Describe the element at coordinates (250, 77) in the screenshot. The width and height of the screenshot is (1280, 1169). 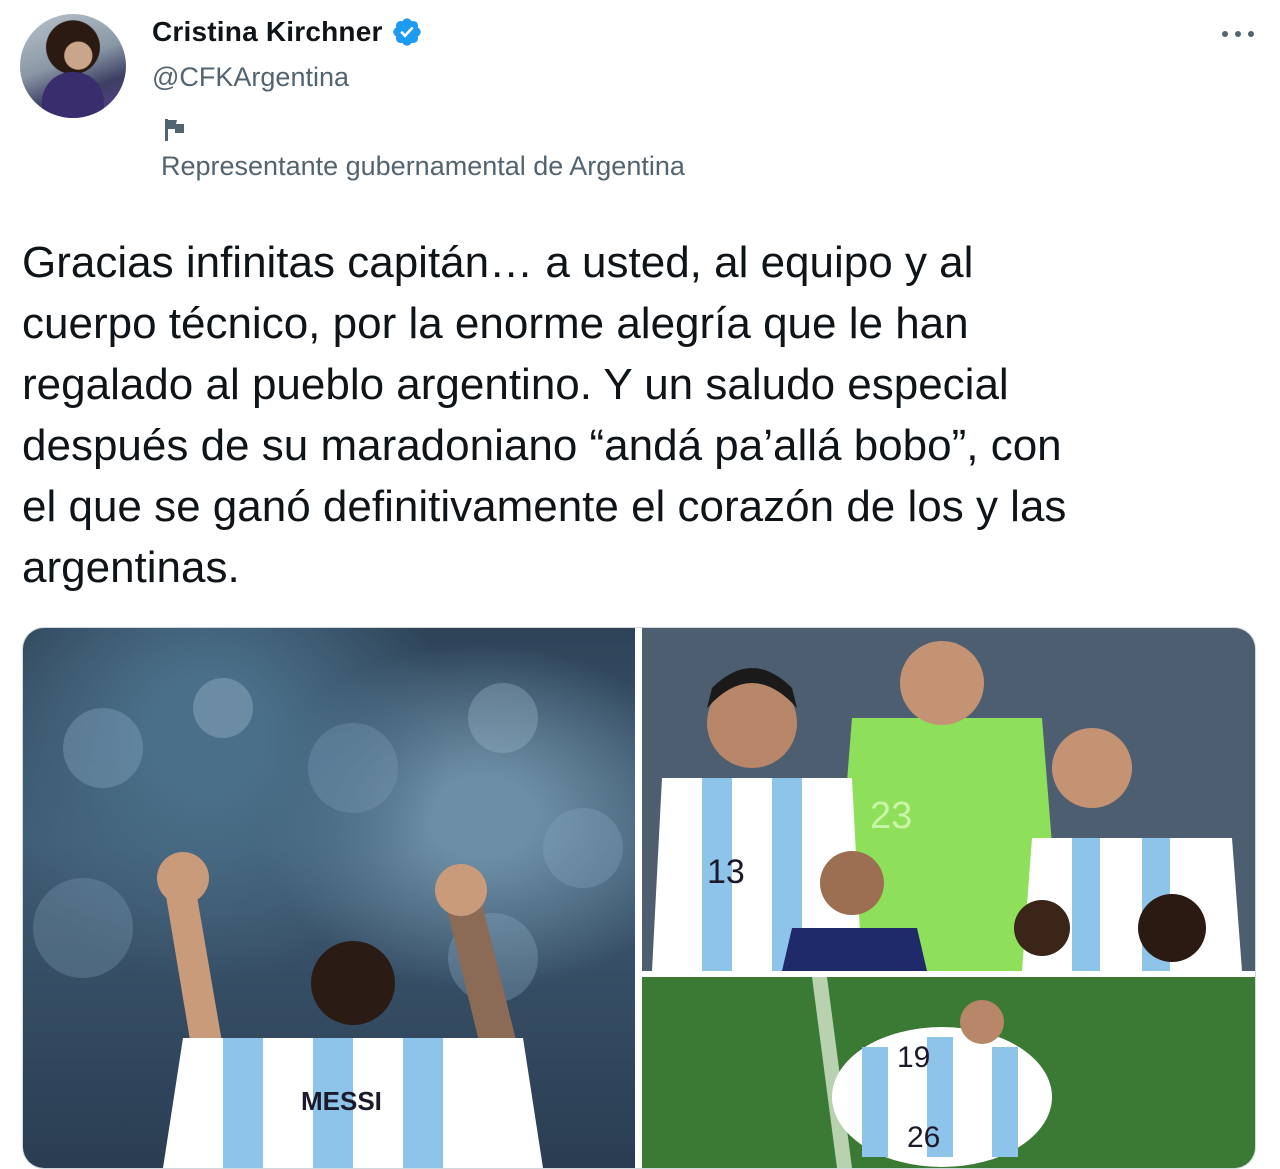
I see `author-handle: @CFKArgentina` at that location.